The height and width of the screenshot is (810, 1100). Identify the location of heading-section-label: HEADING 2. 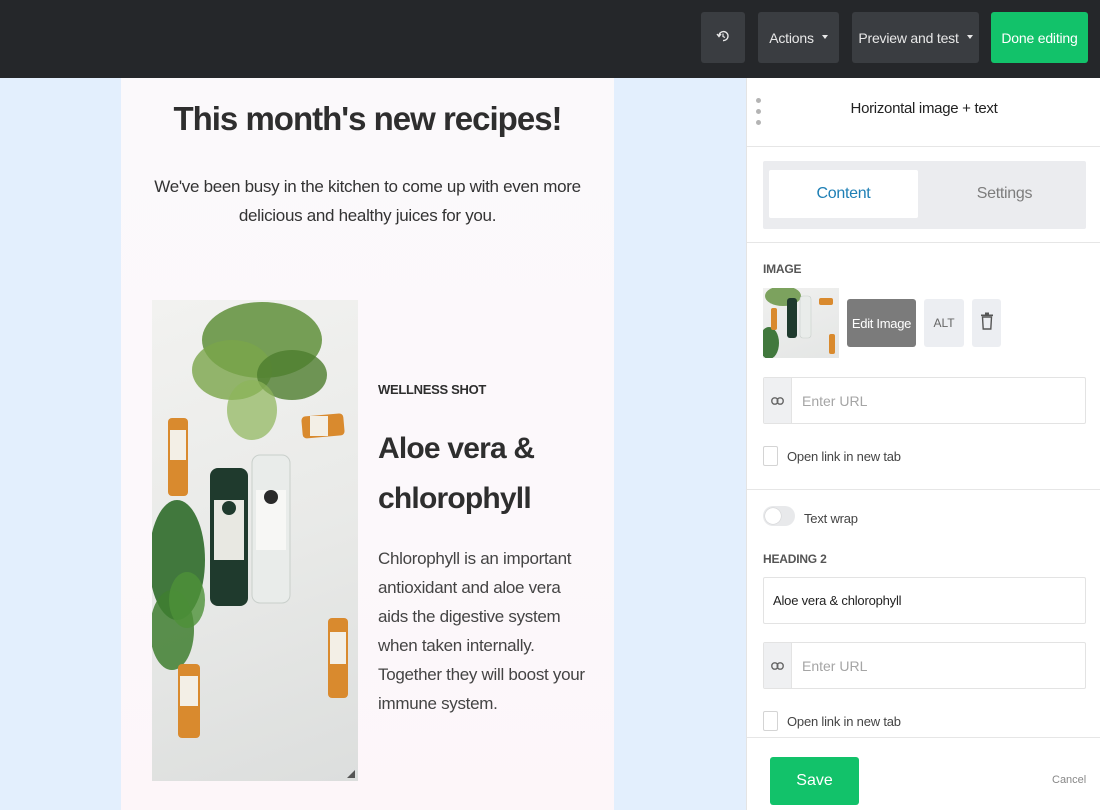
(795, 559).